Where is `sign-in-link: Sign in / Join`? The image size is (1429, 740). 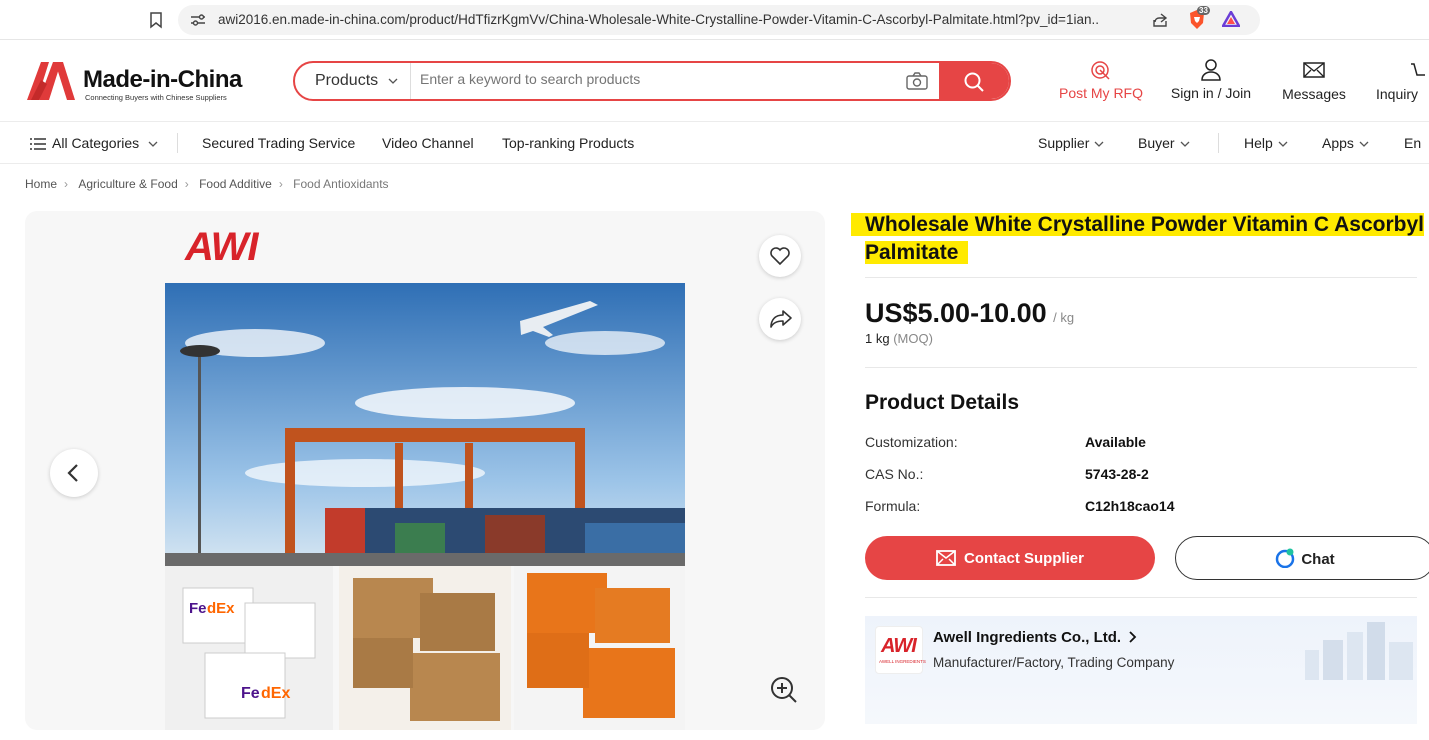 sign-in-link: Sign in / Join is located at coordinates (1211, 80).